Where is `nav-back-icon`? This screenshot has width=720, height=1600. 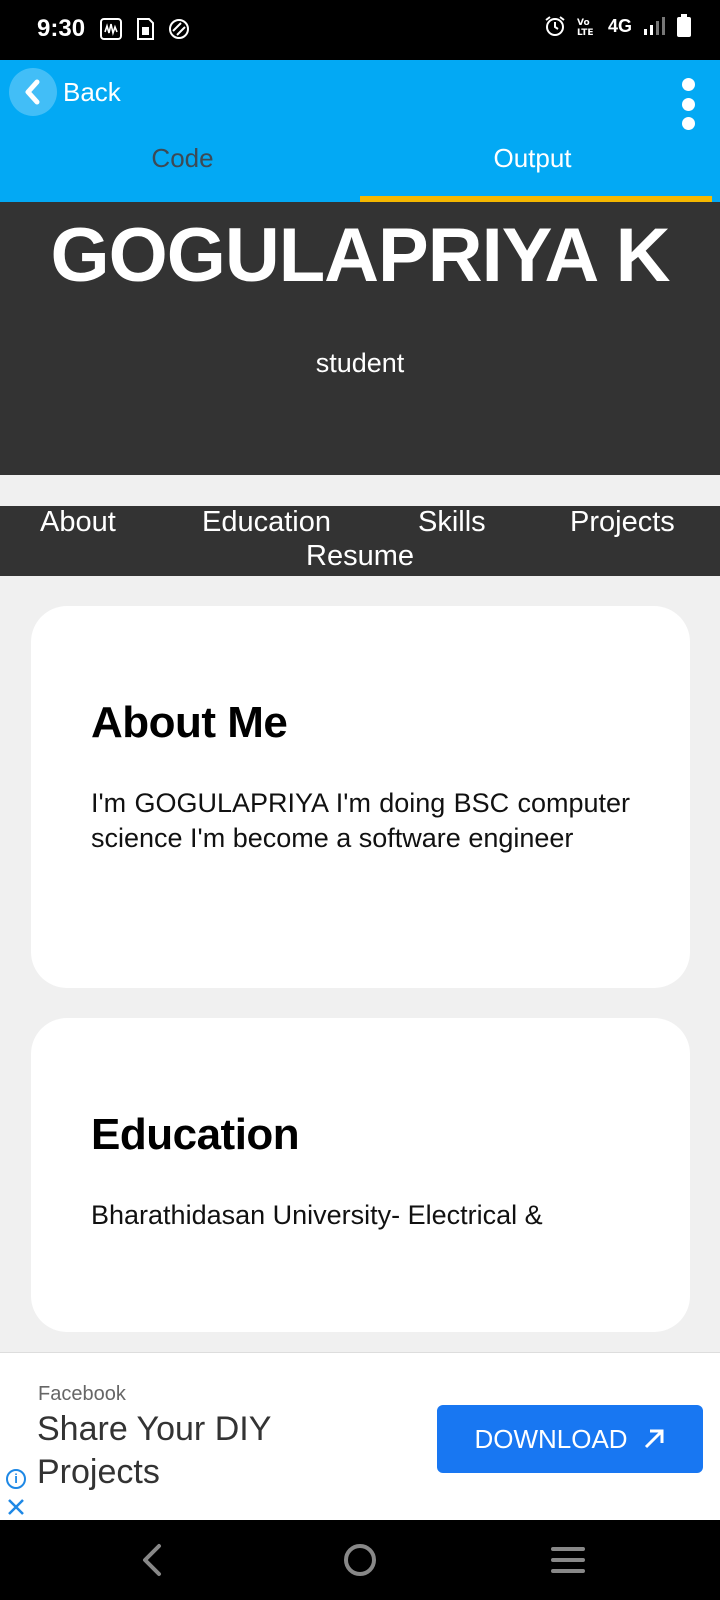 nav-back-icon is located at coordinates (153, 1560).